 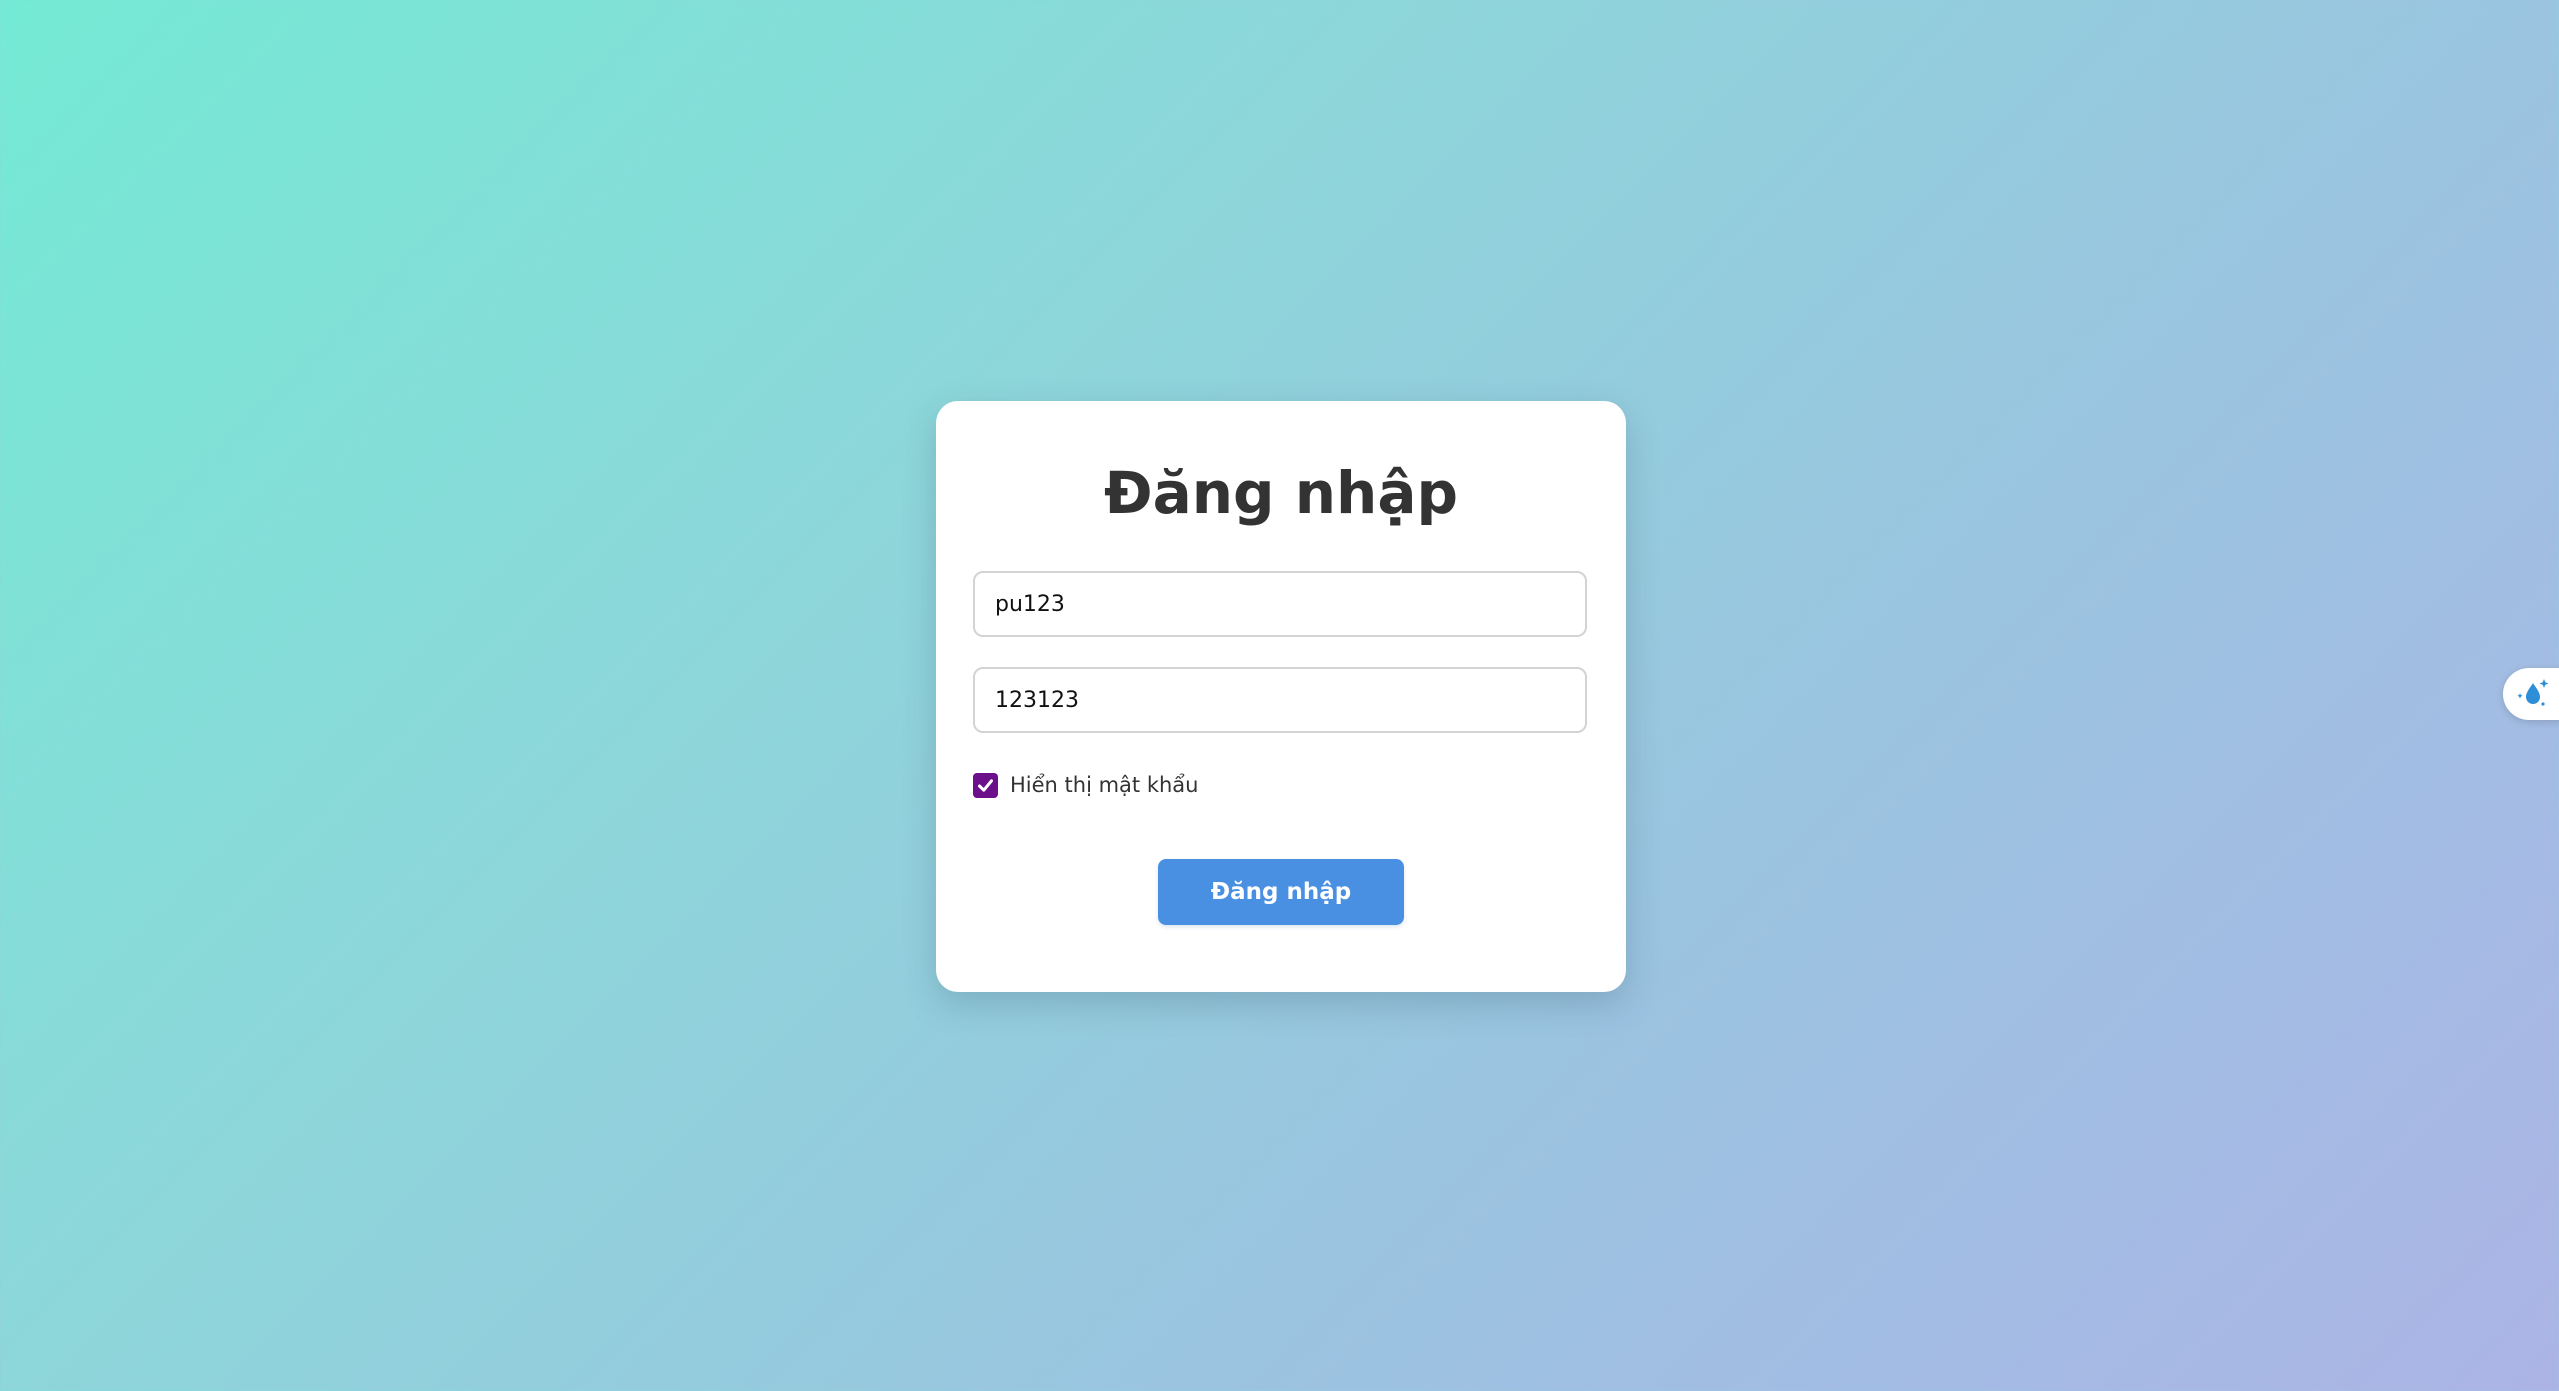 I want to click on show-password-row: Hiển thị mật khẩu, so click(x=1085, y=785).